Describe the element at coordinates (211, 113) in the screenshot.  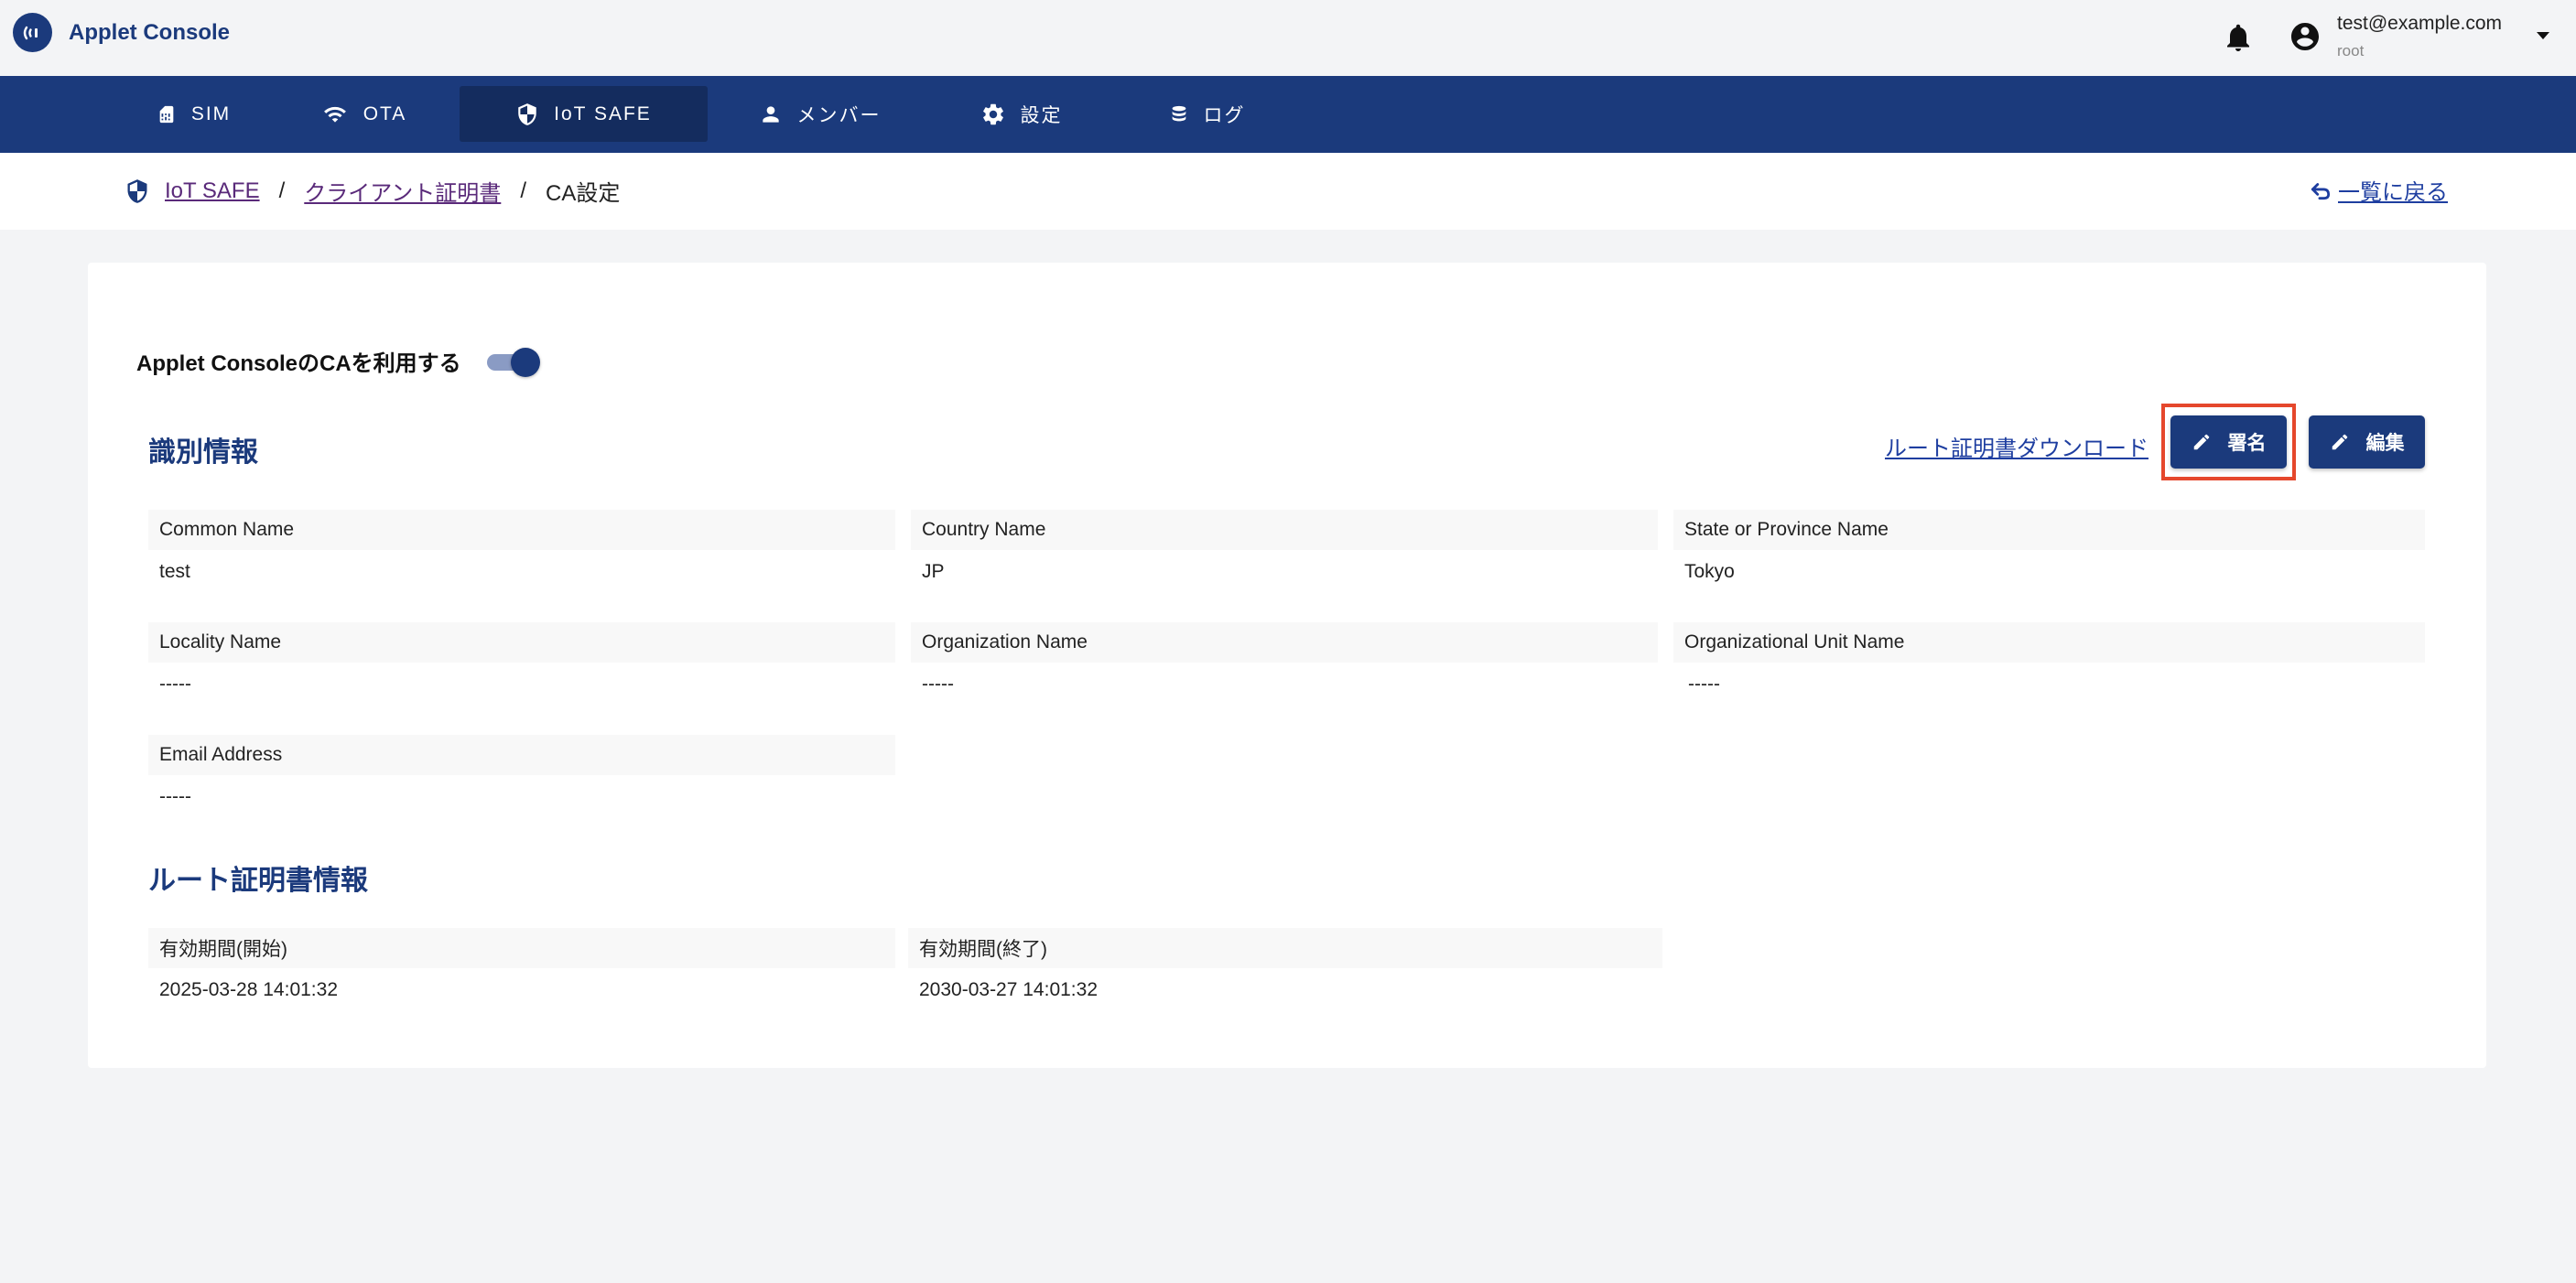
I see `nav-tab-label: SIM` at that location.